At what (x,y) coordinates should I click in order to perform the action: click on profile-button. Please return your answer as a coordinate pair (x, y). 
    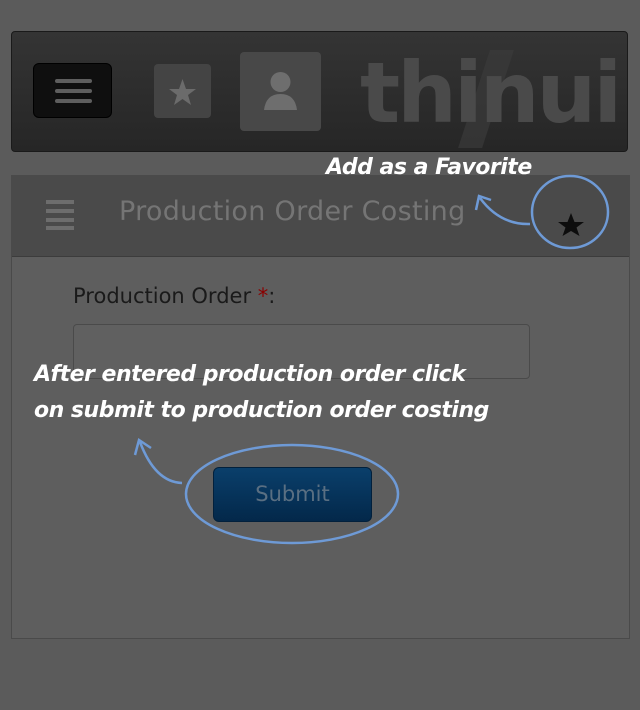
    Looking at the image, I should click on (280, 91).